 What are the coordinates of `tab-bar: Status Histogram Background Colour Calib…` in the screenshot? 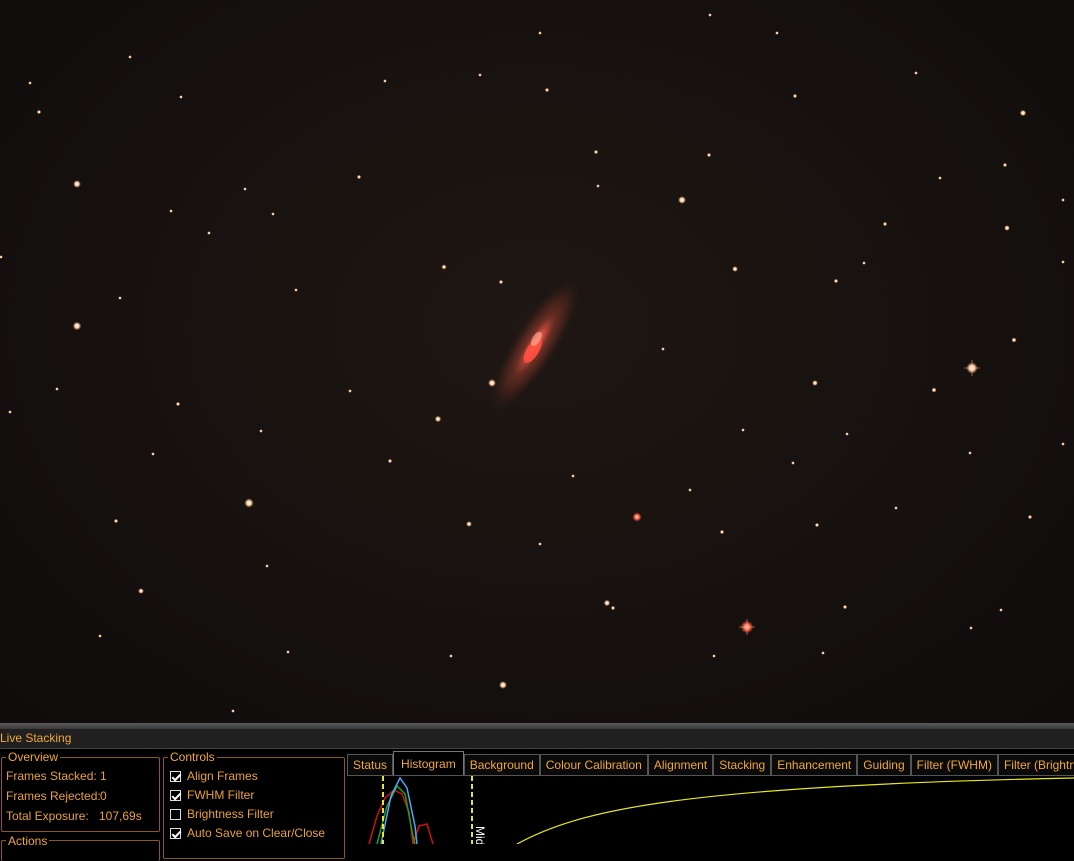 It's located at (710, 763).